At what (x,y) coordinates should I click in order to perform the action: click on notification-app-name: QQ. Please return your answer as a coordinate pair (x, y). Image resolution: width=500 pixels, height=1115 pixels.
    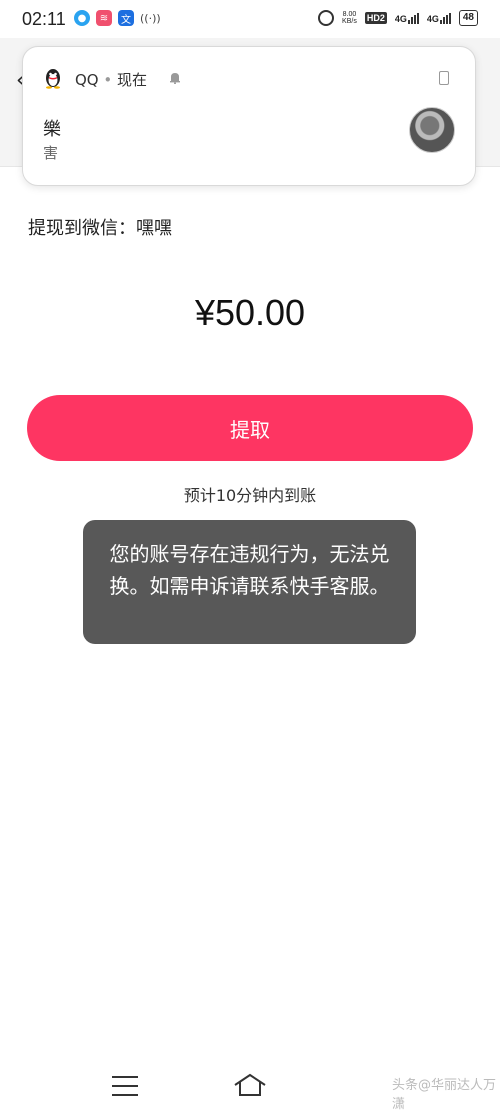
    Looking at the image, I should click on (87, 80).